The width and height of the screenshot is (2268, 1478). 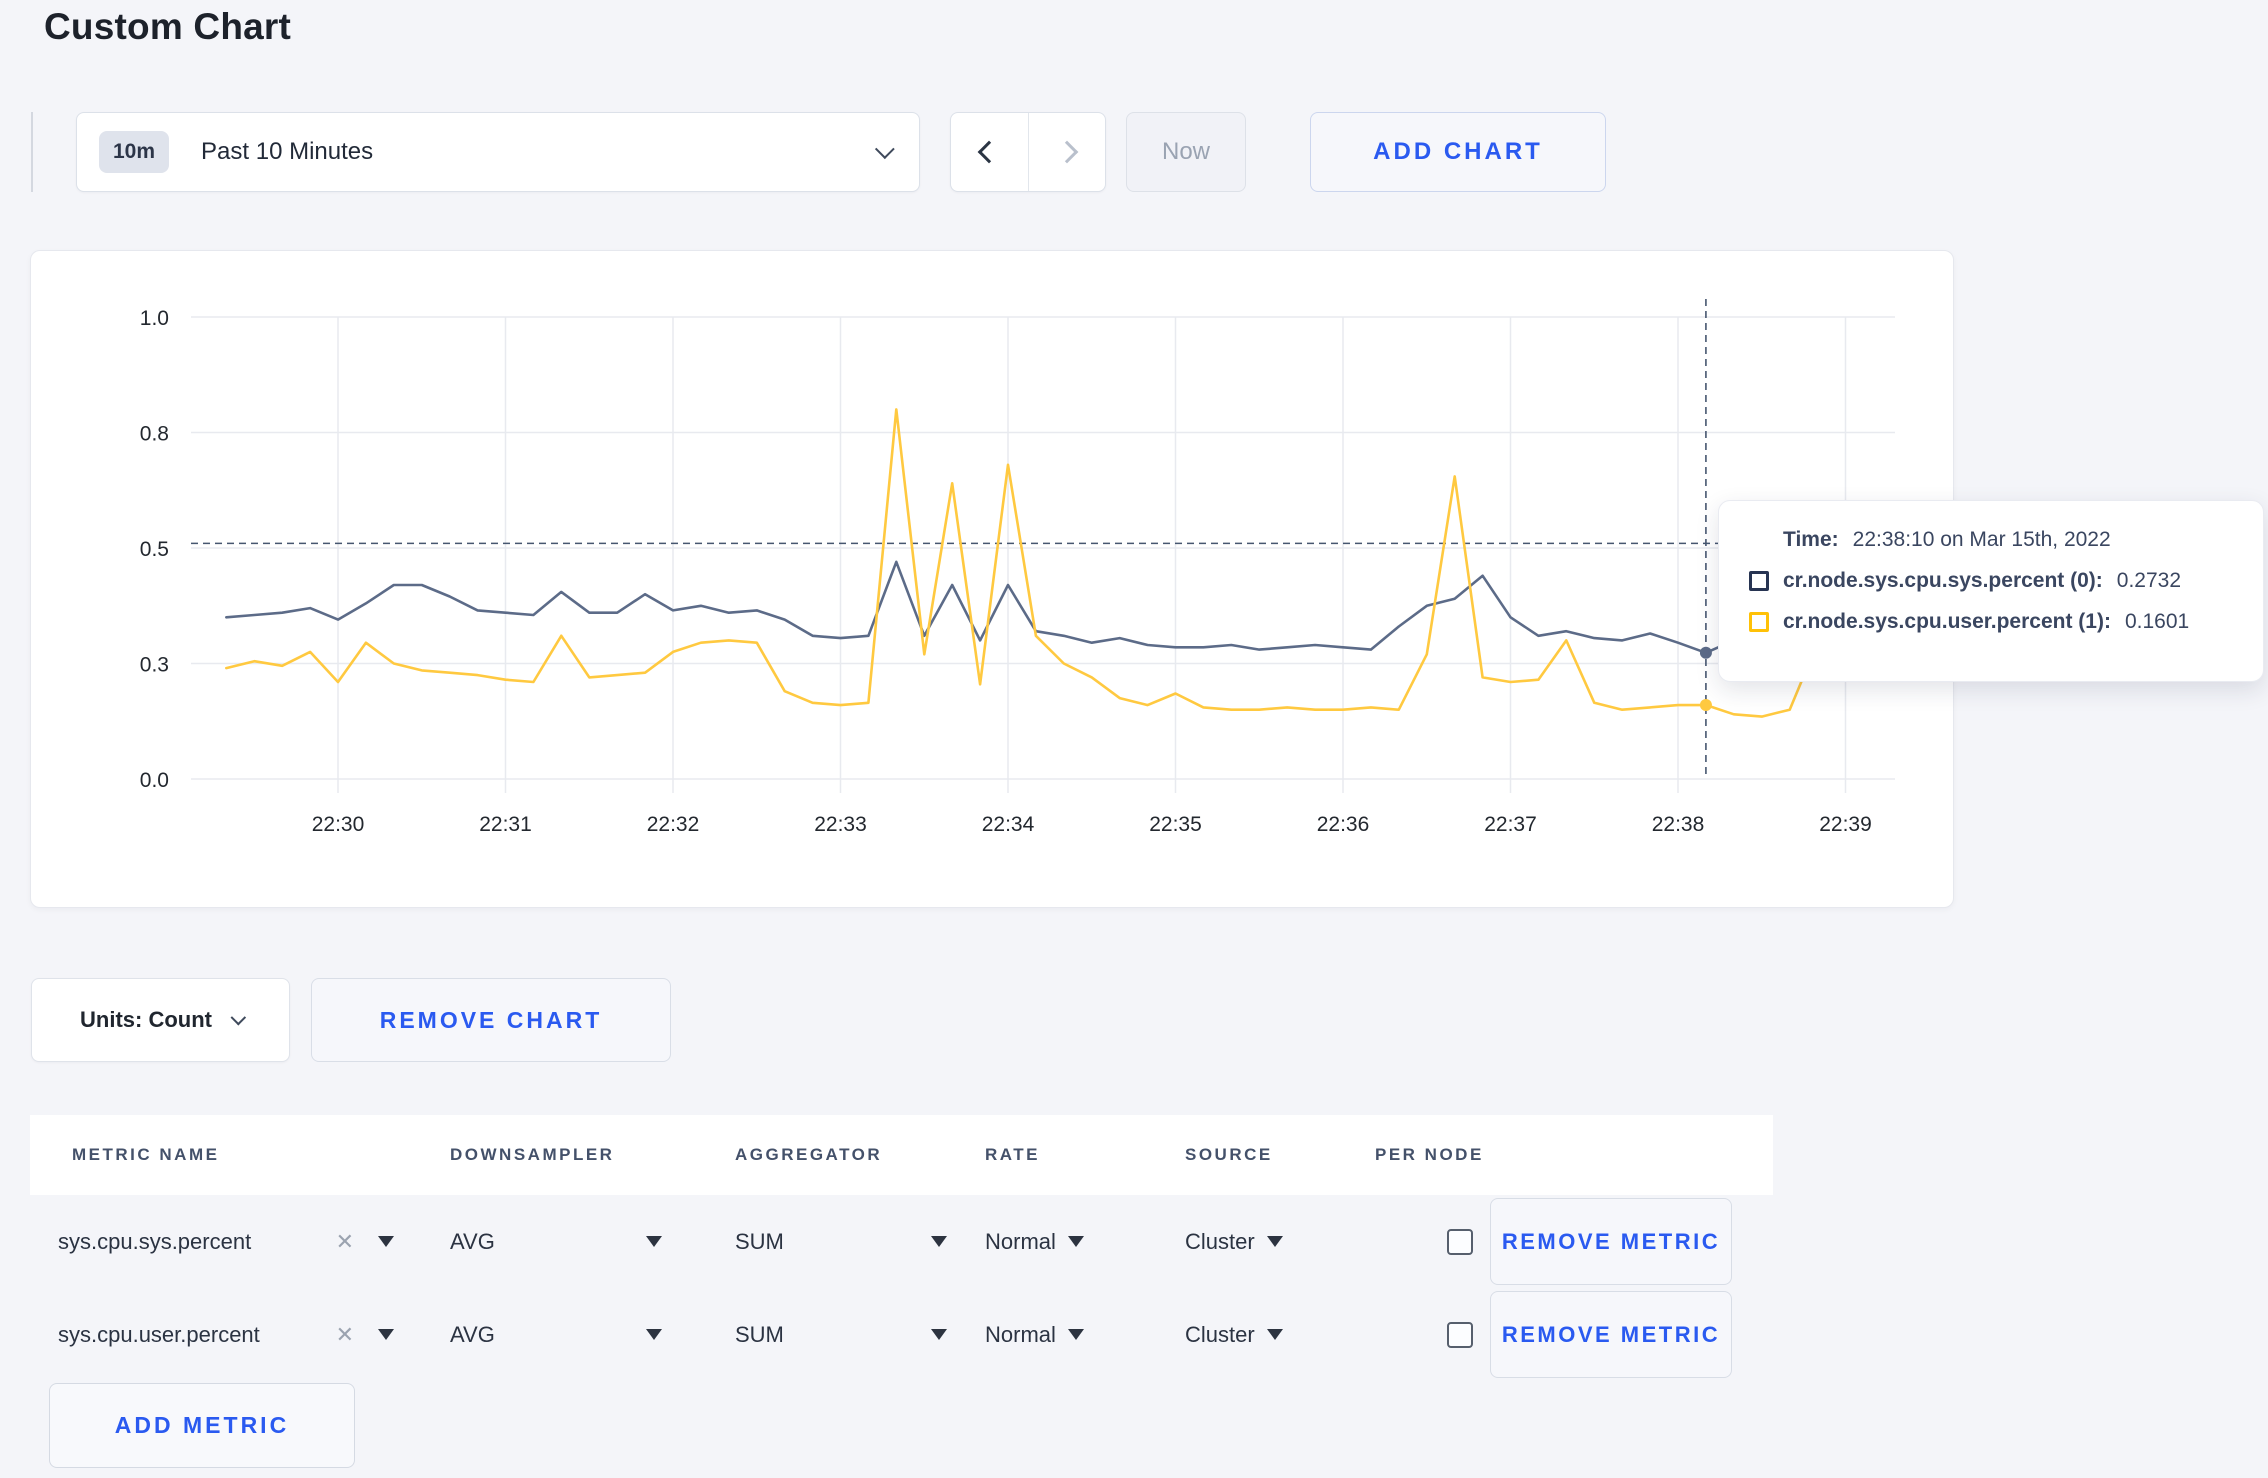 What do you see at coordinates (1175, 824) in the screenshot?
I see `svg-text: 22:35` at bounding box center [1175, 824].